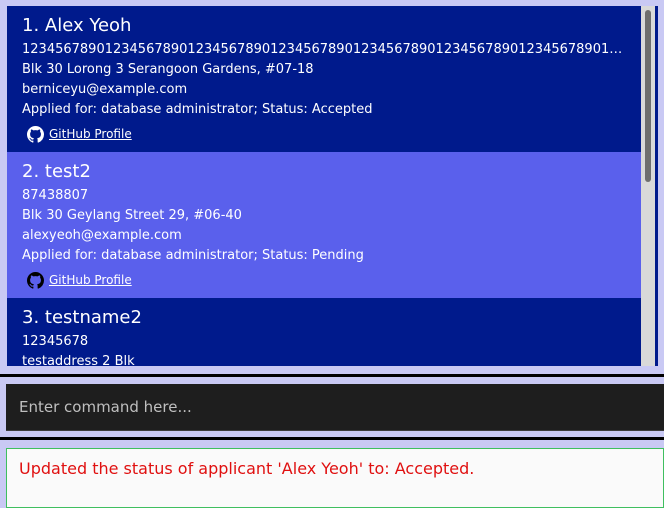  I want to click on applicant-name: 3. testname2, so click(82, 317).